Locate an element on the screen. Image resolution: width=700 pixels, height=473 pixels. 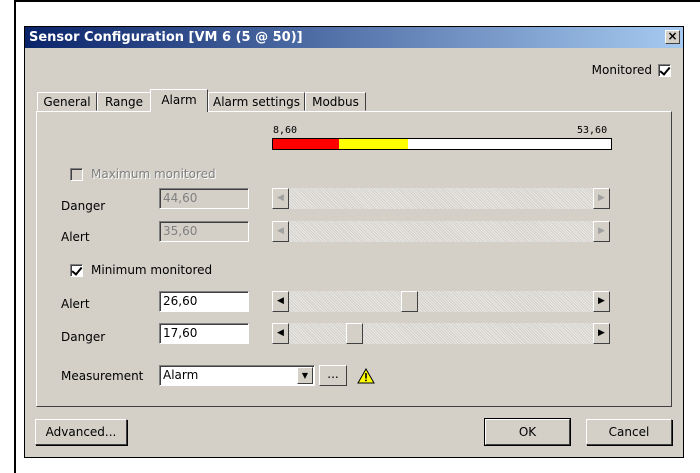
min-alert-slider-thumb is located at coordinates (409, 301).